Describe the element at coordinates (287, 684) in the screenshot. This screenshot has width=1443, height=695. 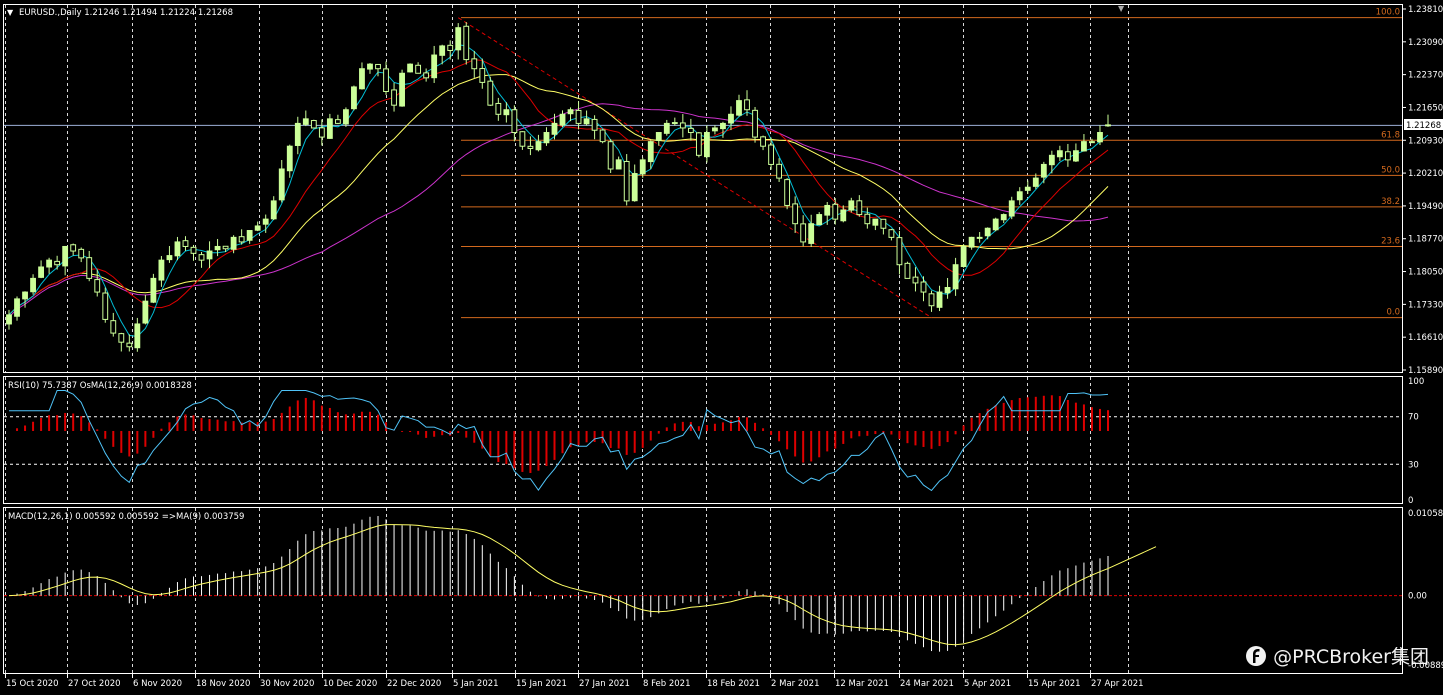
I see `time-tick-label: 30 Nov 2020` at that location.